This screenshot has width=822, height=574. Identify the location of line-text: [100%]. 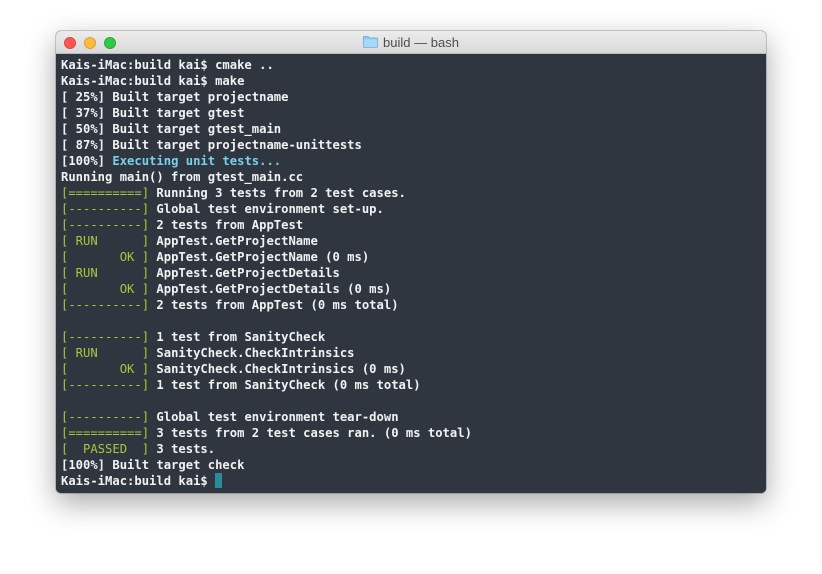
(87, 161).